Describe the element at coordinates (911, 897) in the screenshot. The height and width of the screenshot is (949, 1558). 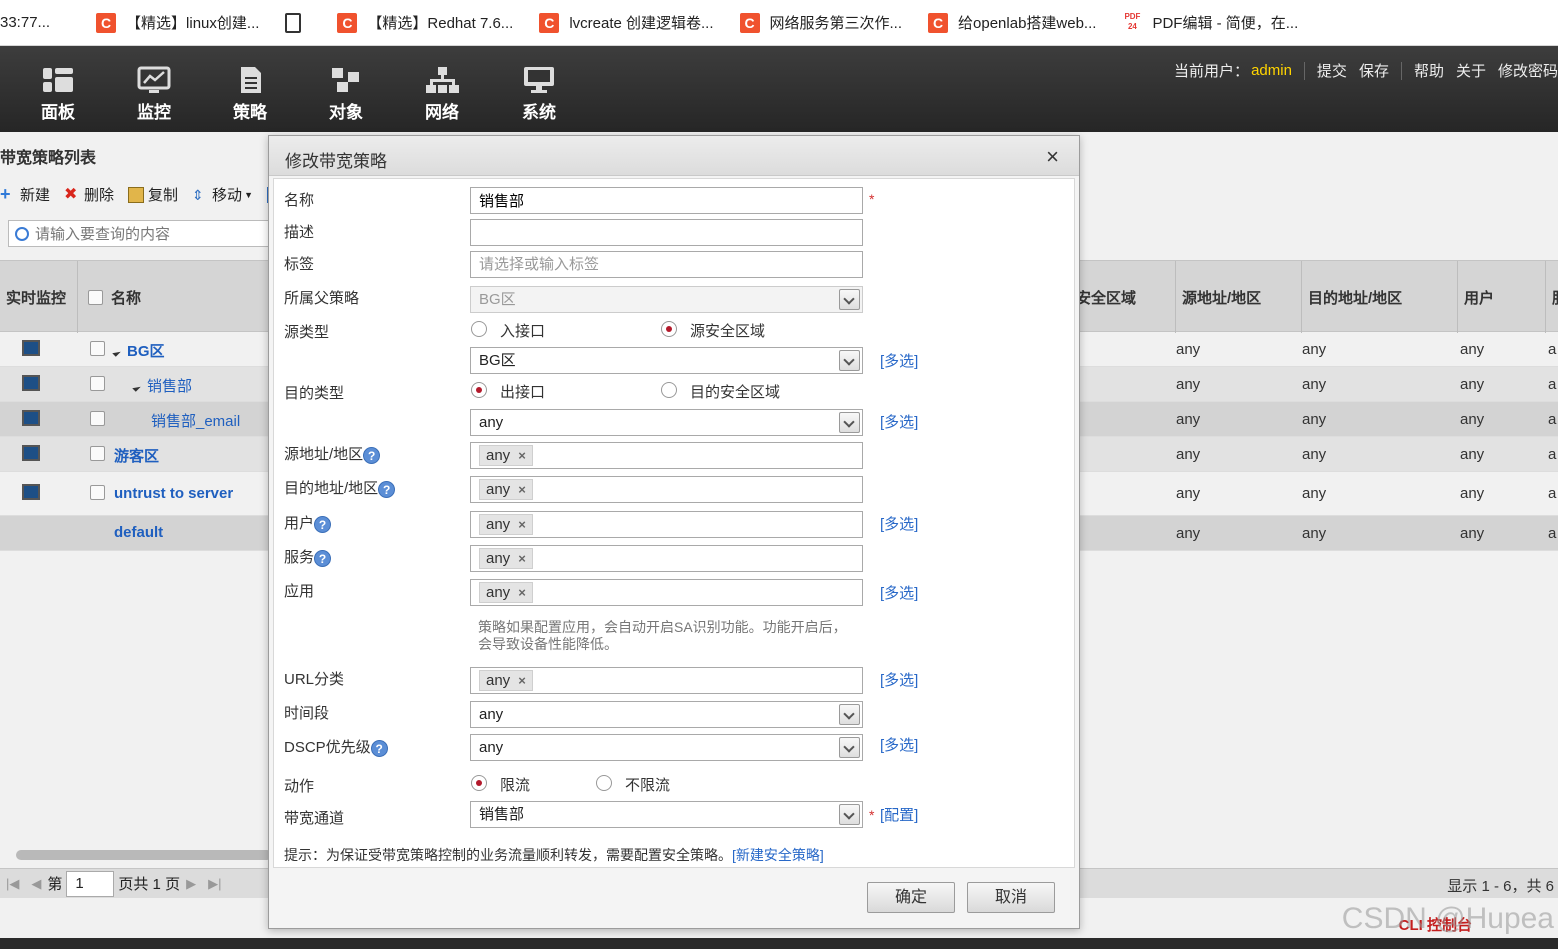
I see `confirm-button: 确定` at that location.